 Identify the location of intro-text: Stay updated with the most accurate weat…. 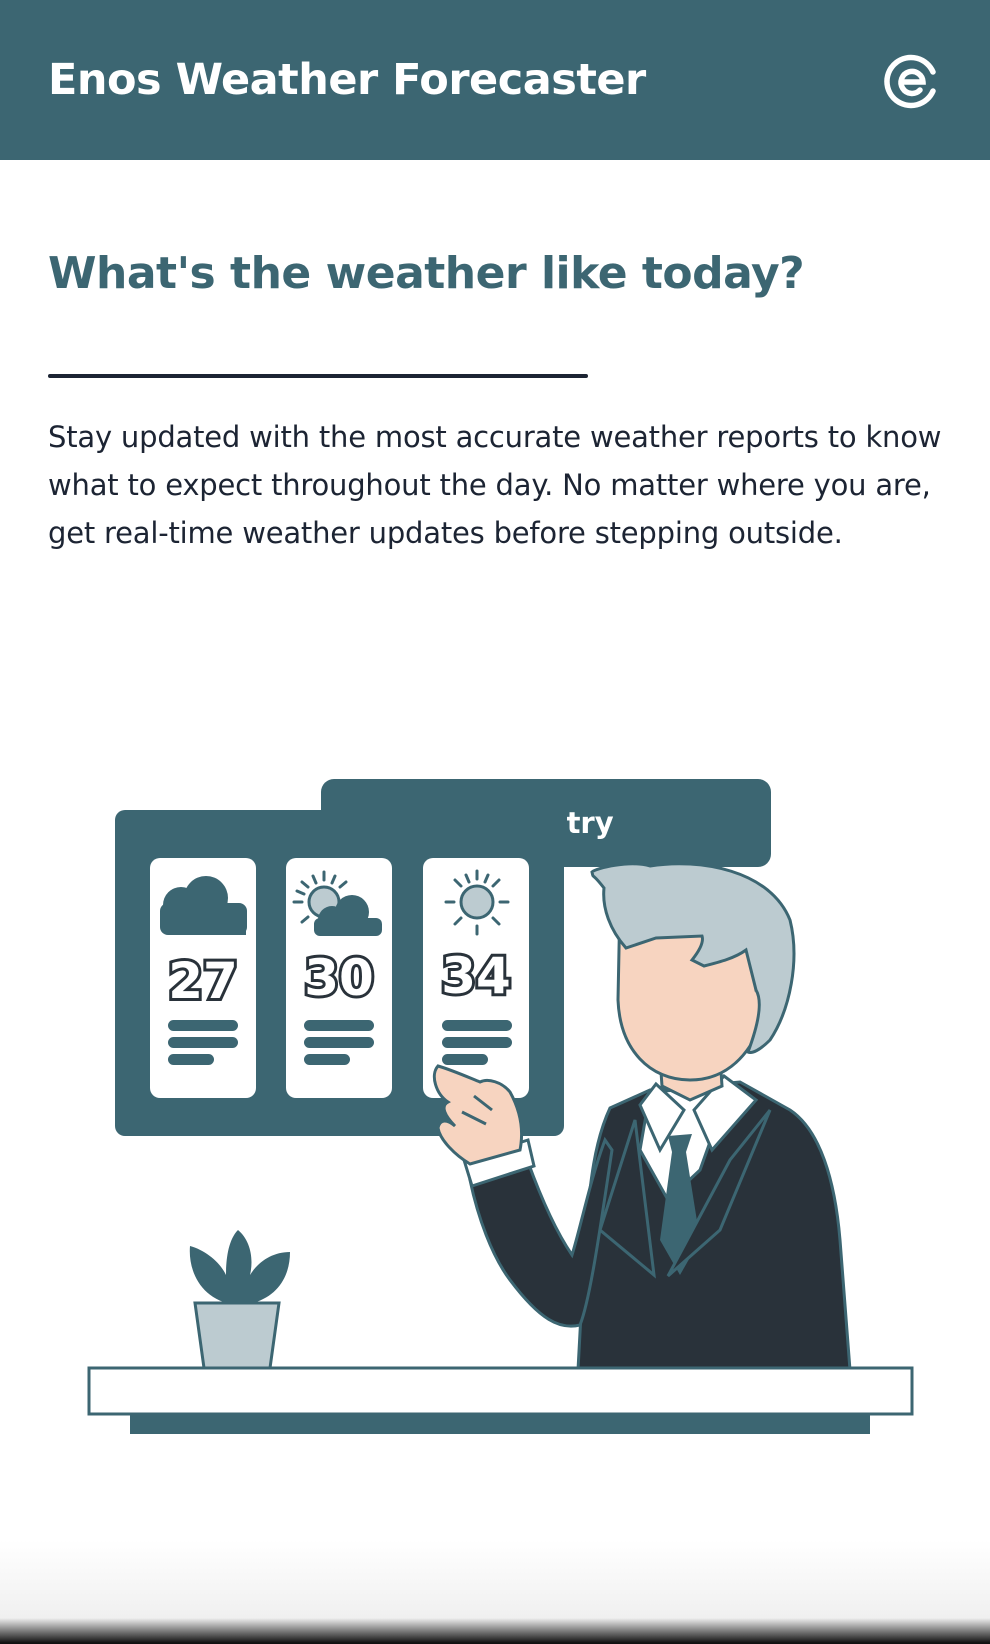
(495, 485).